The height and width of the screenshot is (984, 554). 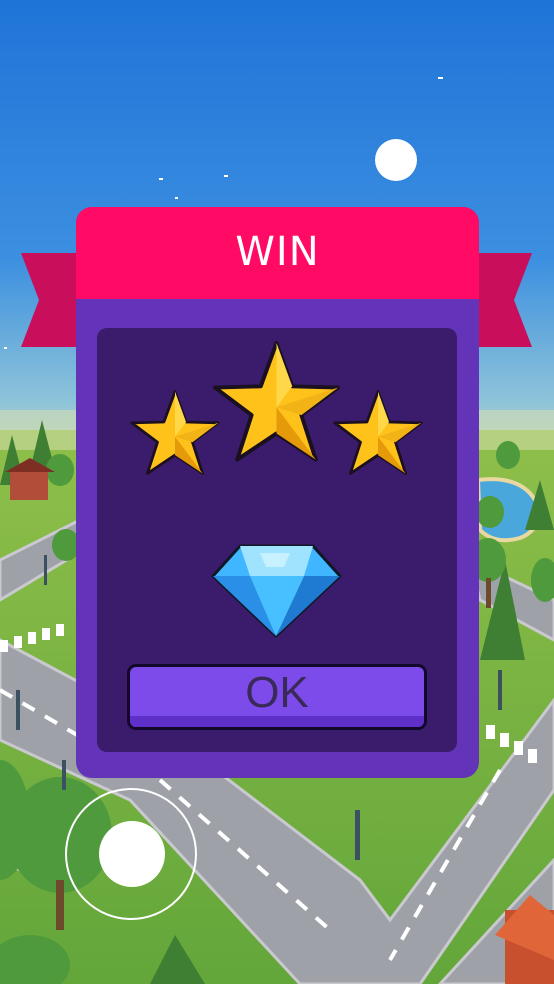 I want to click on joystick-icon, so click(x=132, y=854).